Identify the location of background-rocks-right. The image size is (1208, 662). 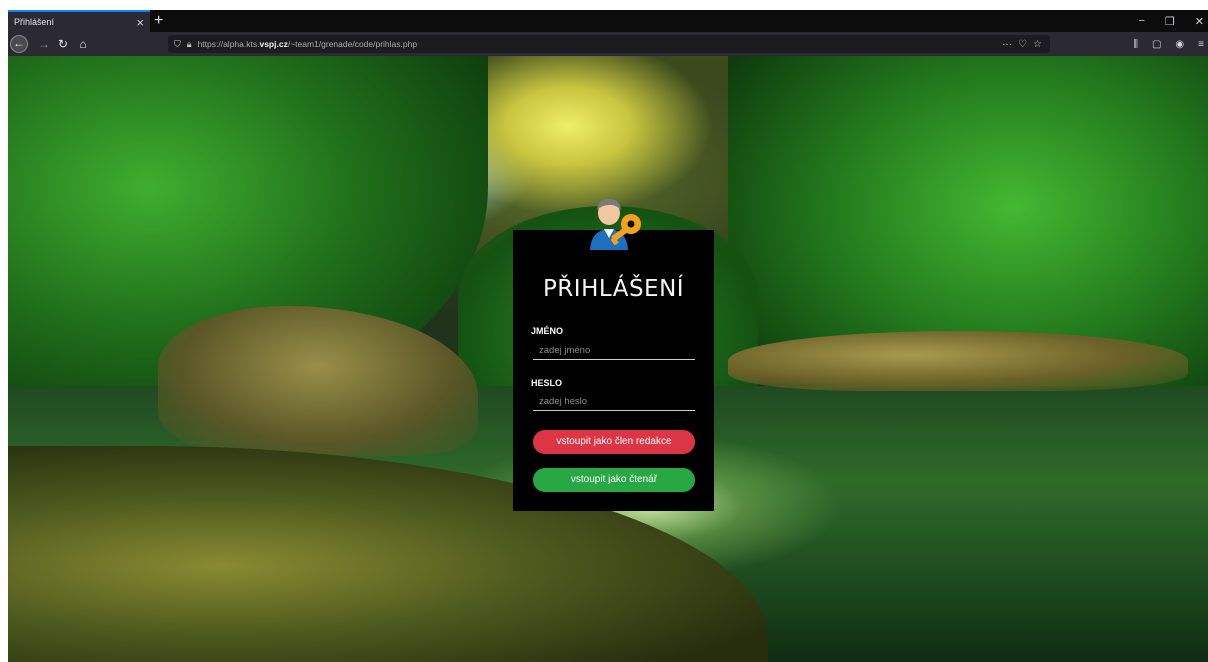
(958, 361).